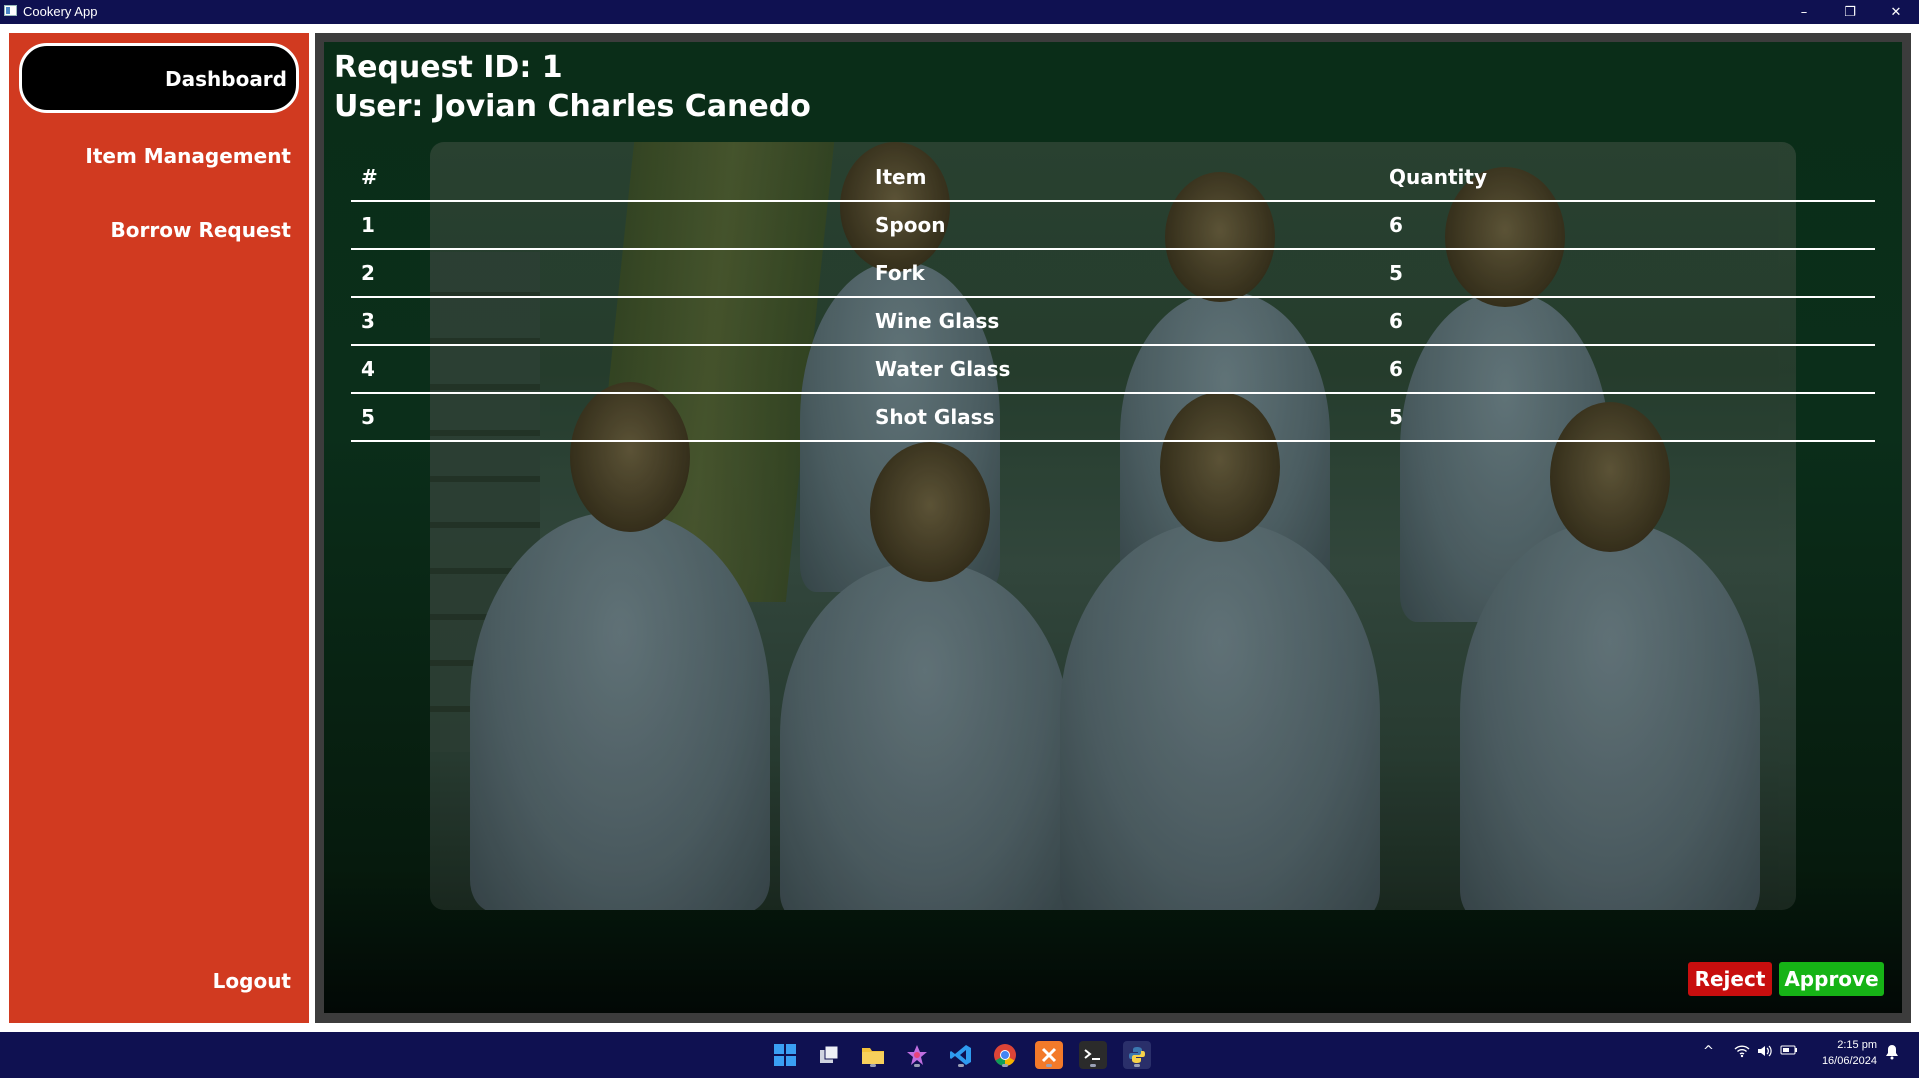 This screenshot has width=1919, height=1078. What do you see at coordinates (1849, 1053) in the screenshot?
I see `taskbar-clock: 2:15 pm 16/06/2024` at bounding box center [1849, 1053].